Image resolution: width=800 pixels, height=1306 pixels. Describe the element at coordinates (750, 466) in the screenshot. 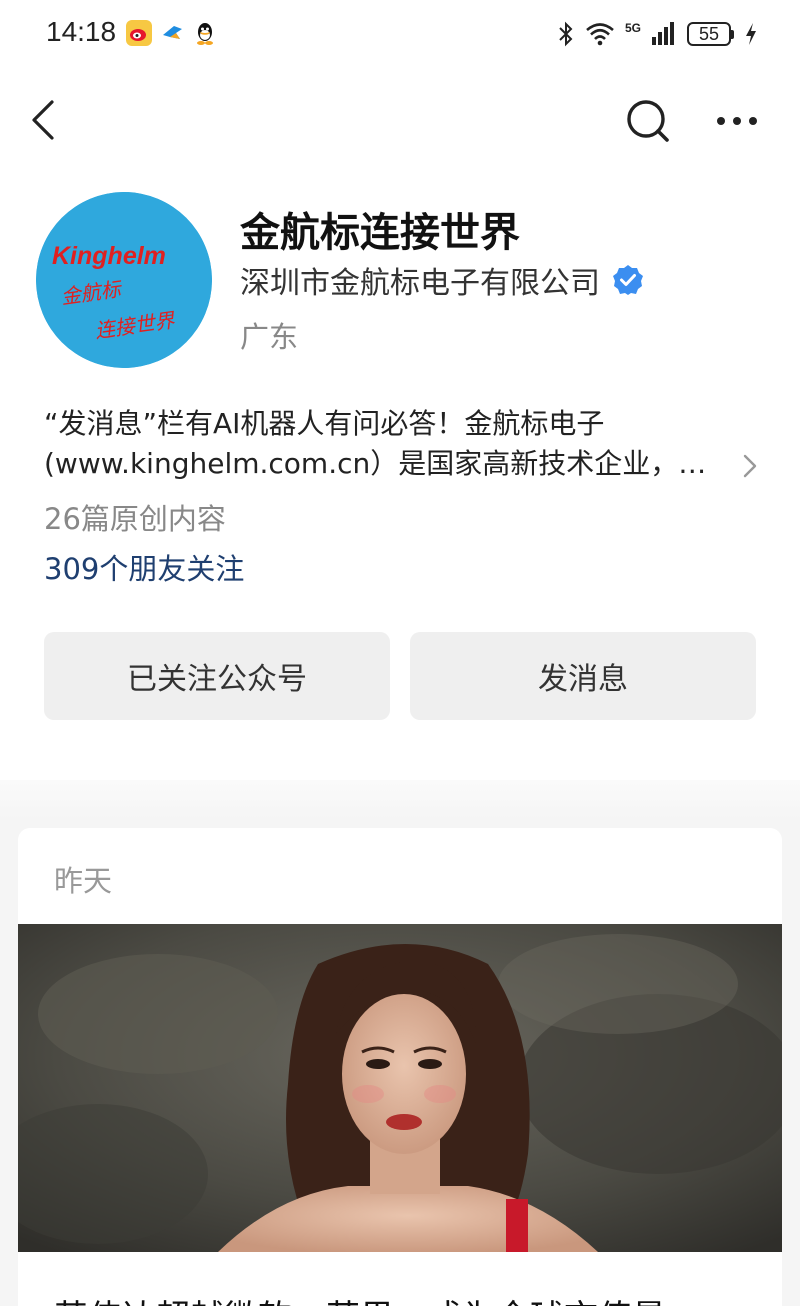

I see `chevron-right-icon` at that location.